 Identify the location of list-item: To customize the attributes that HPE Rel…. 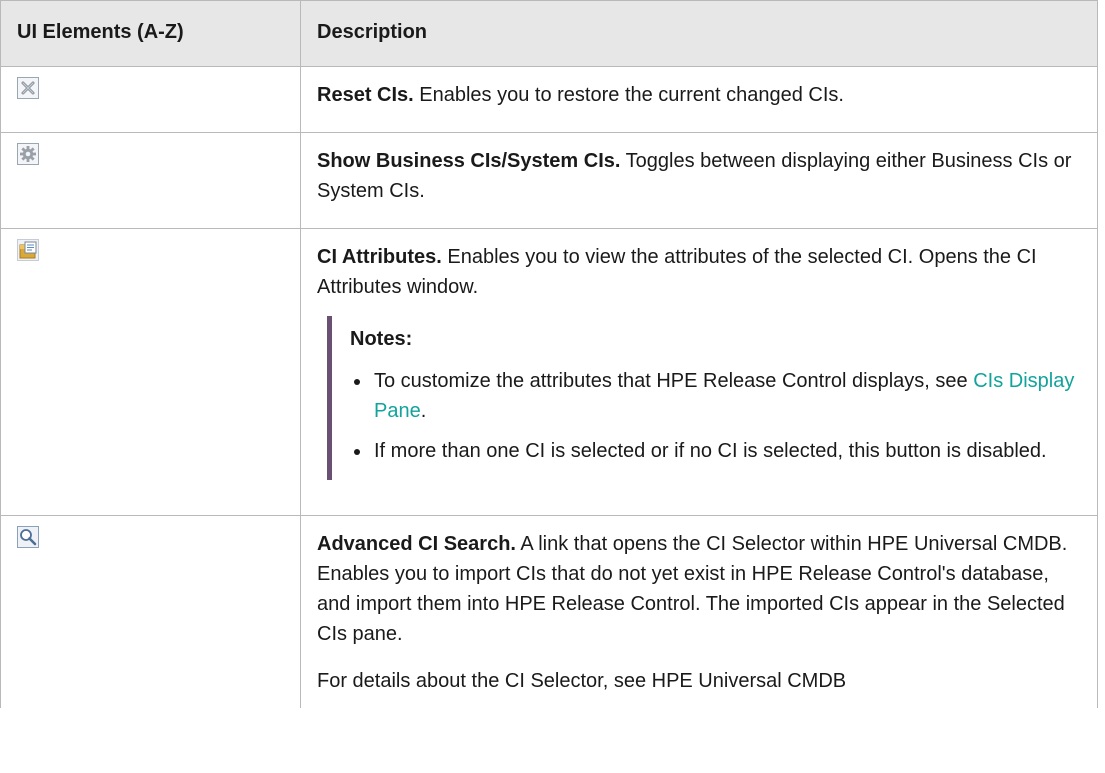
(715, 396).